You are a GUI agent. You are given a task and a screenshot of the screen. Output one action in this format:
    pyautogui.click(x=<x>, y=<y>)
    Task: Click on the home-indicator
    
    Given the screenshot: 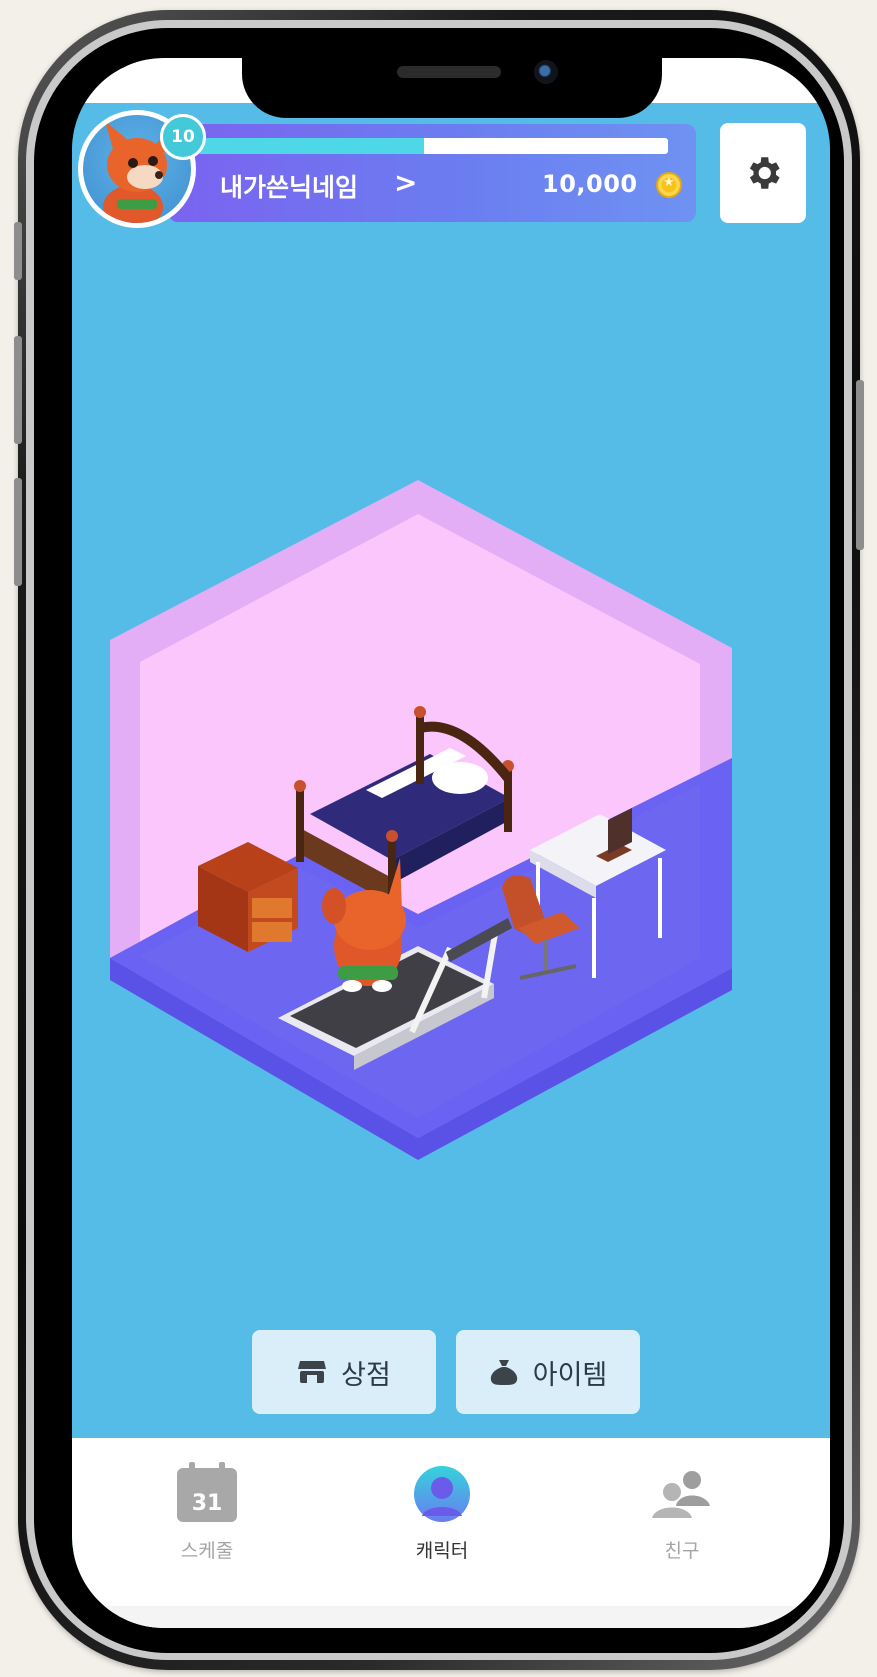 What is the action you would take?
    pyautogui.click(x=451, y=1617)
    